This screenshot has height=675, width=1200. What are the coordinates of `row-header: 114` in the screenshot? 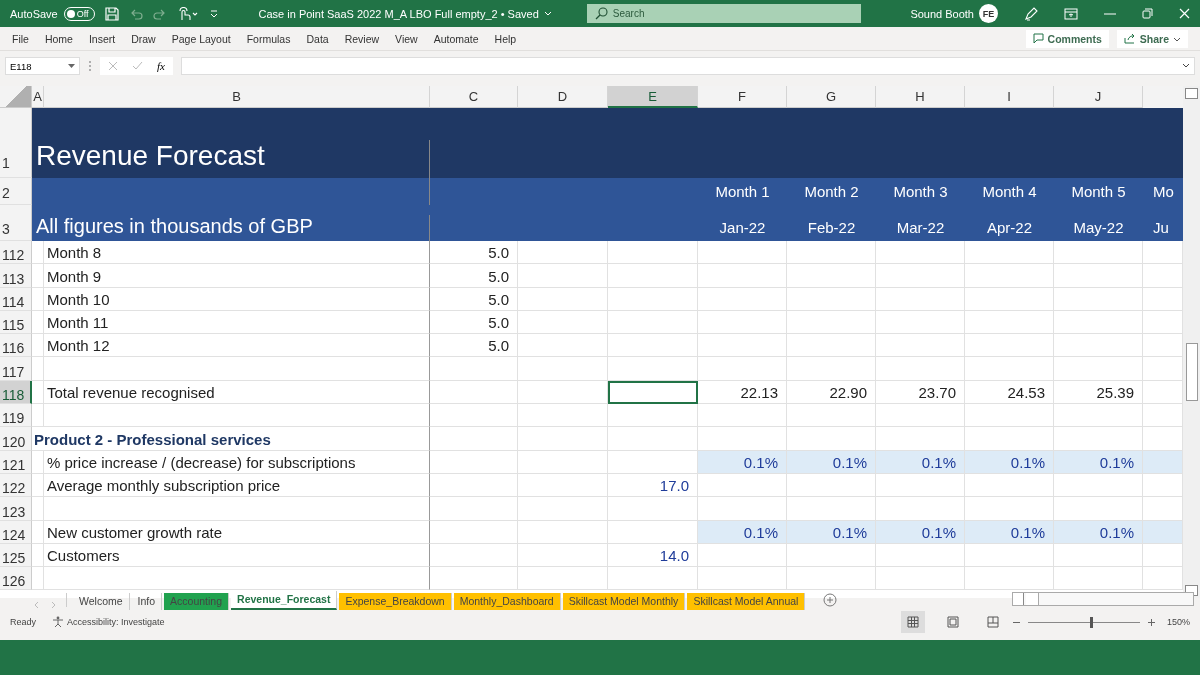 It's located at (16, 299).